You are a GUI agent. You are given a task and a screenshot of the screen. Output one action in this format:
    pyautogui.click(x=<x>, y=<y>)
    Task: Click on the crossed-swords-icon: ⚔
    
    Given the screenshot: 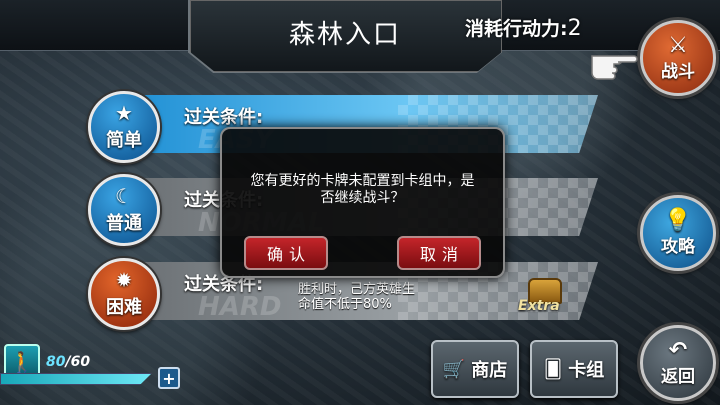 What is the action you would take?
    pyautogui.click(x=678, y=45)
    